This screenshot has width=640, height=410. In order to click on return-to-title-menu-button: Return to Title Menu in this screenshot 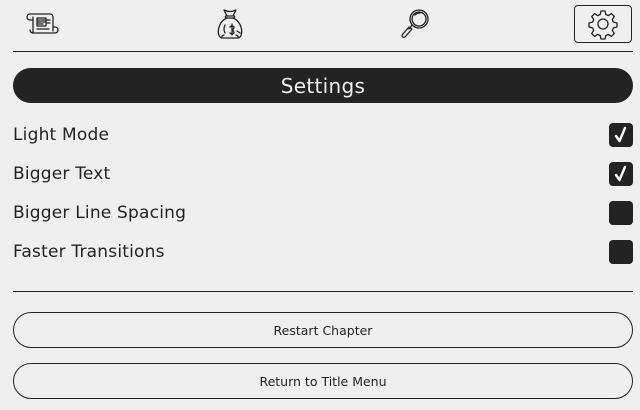, I will do `click(323, 381)`.